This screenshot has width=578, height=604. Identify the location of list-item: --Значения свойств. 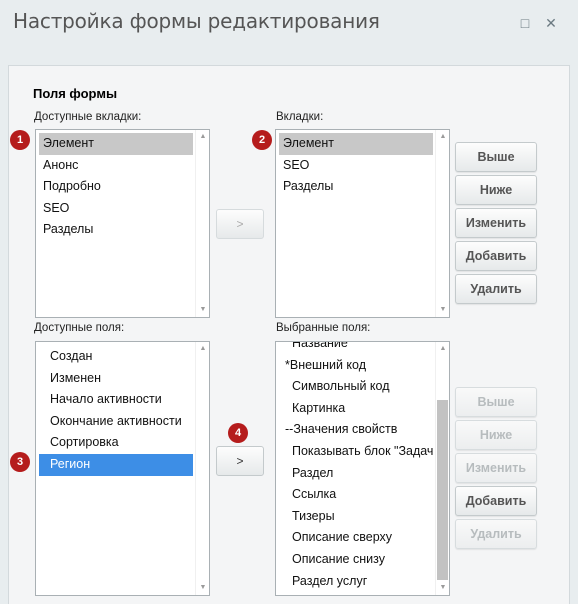
(356, 430).